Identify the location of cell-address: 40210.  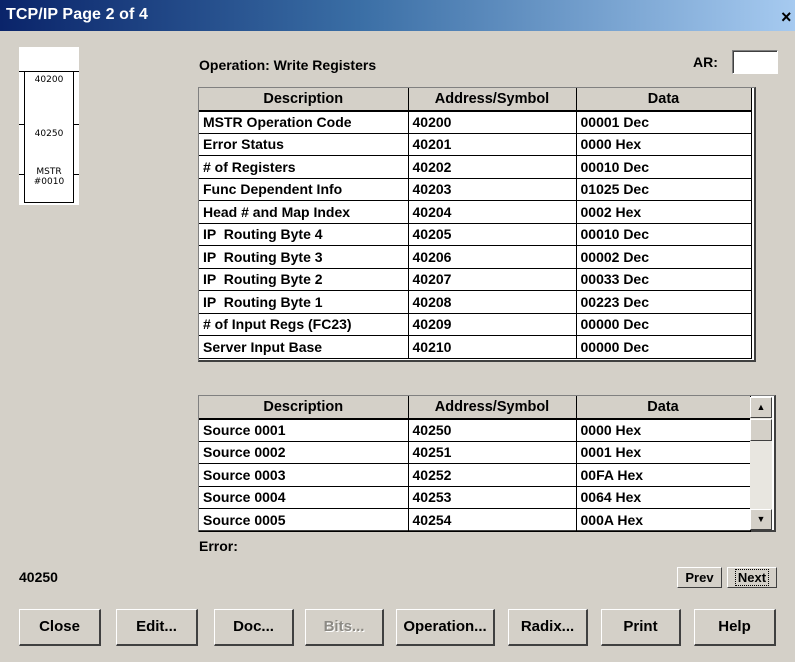
(492, 347).